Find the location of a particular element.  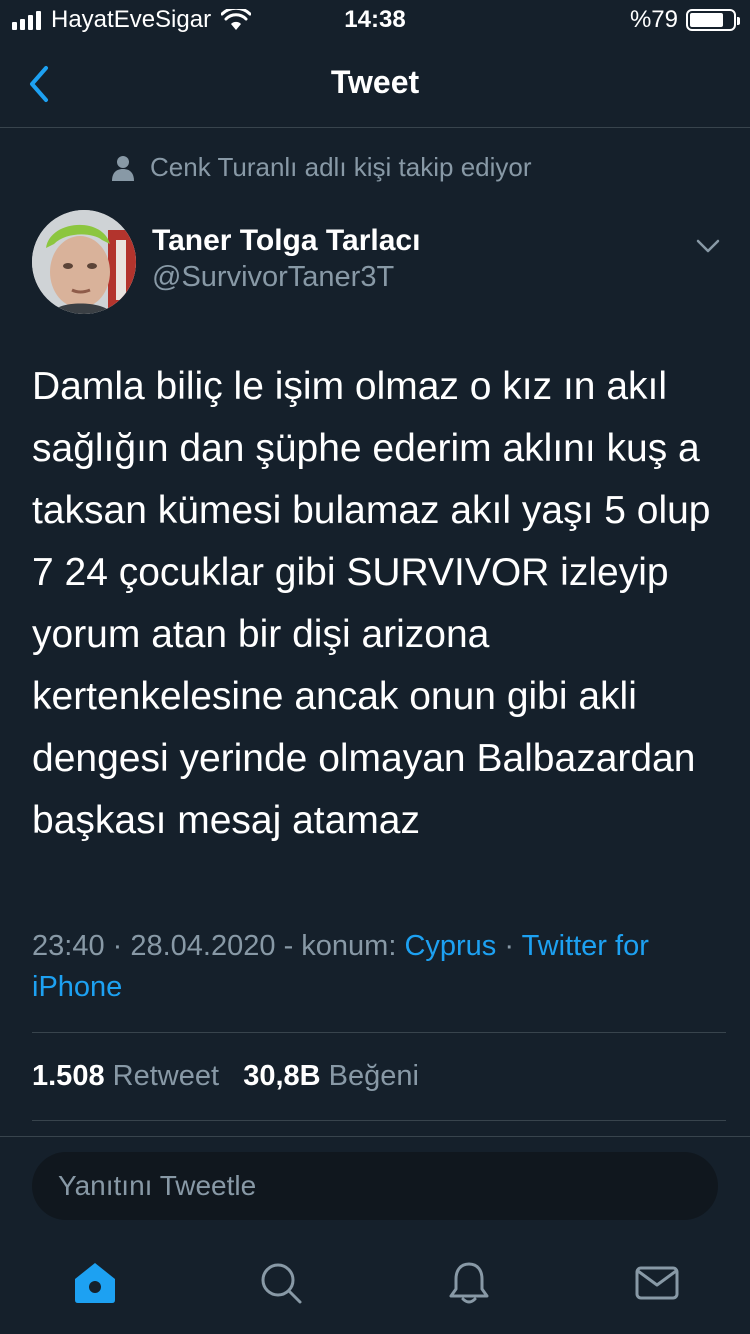

status-bar-right: %79 is located at coordinates (684, 20).